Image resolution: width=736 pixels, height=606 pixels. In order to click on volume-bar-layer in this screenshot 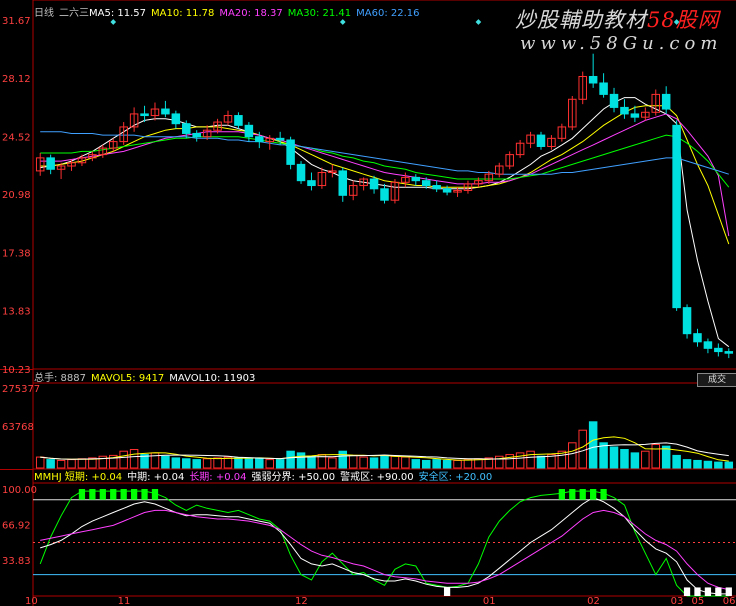, I will do `click(384, 445)`.